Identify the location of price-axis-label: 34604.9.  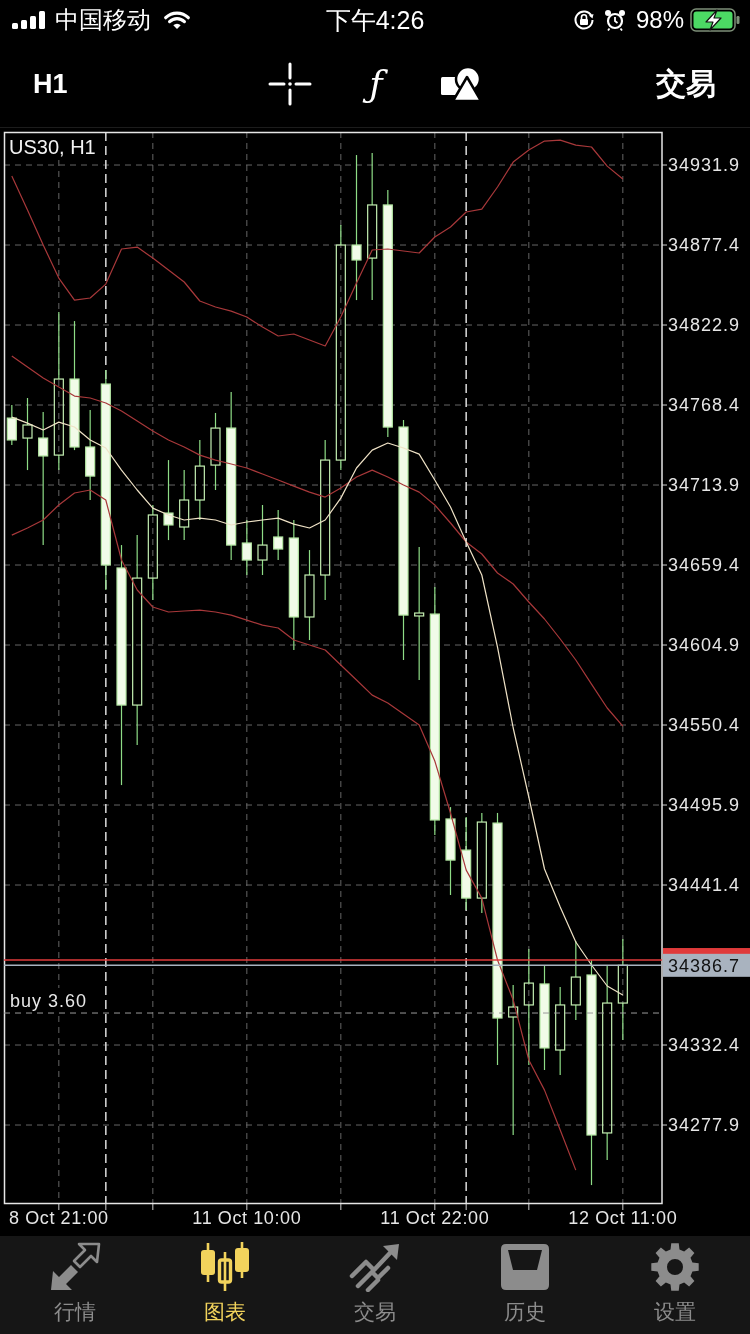
(704, 645).